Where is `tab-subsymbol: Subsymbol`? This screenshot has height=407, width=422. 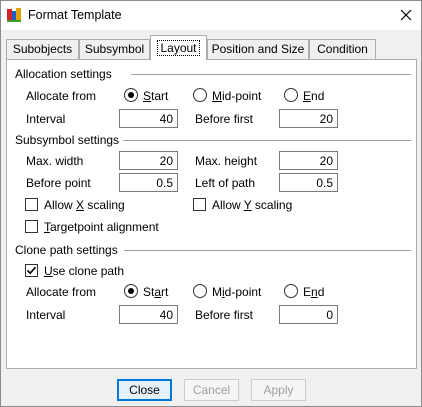
tab-subsymbol: Subsymbol is located at coordinates (114, 49).